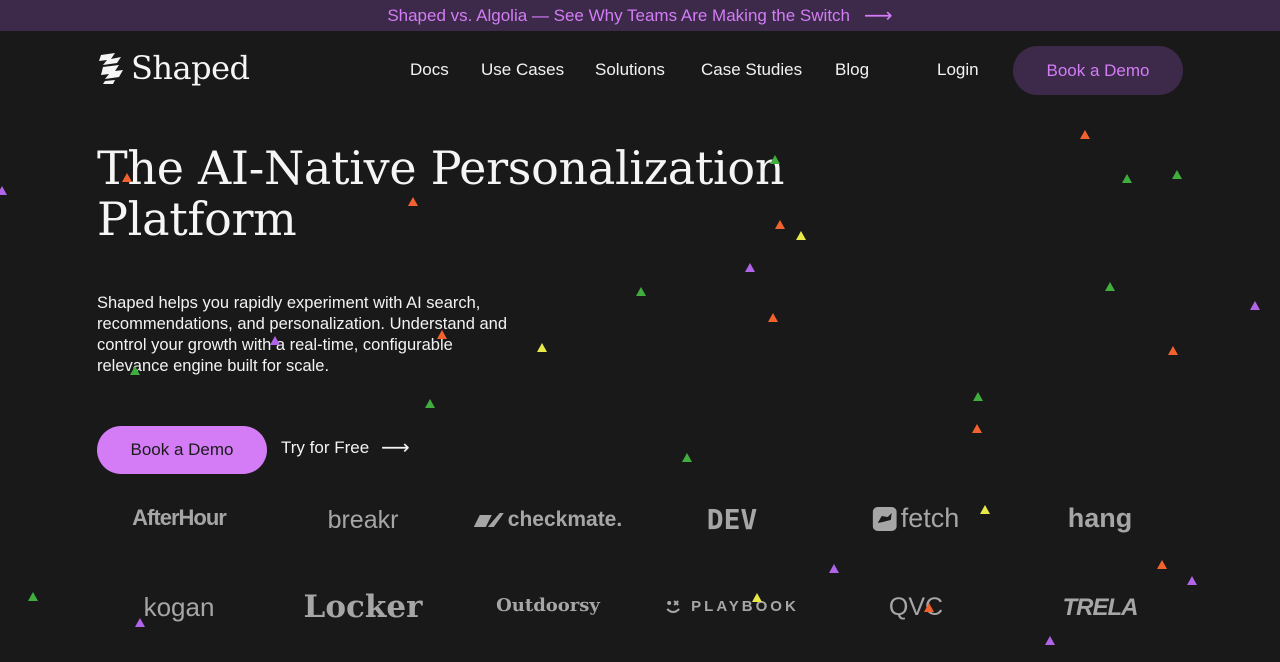 This screenshot has height=662, width=1280. What do you see at coordinates (197, 219) in the screenshot?
I see `hero-title-line2: Platform` at bounding box center [197, 219].